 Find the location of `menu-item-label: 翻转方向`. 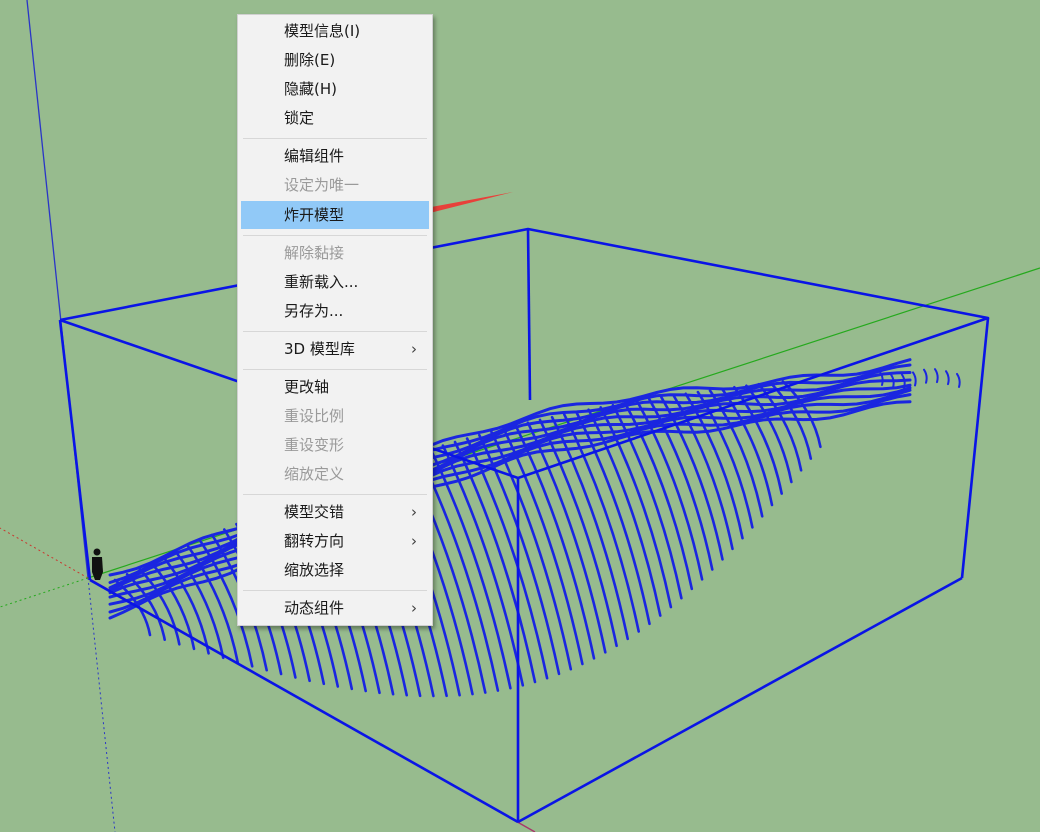

menu-item-label: 翻转方向 is located at coordinates (314, 541).